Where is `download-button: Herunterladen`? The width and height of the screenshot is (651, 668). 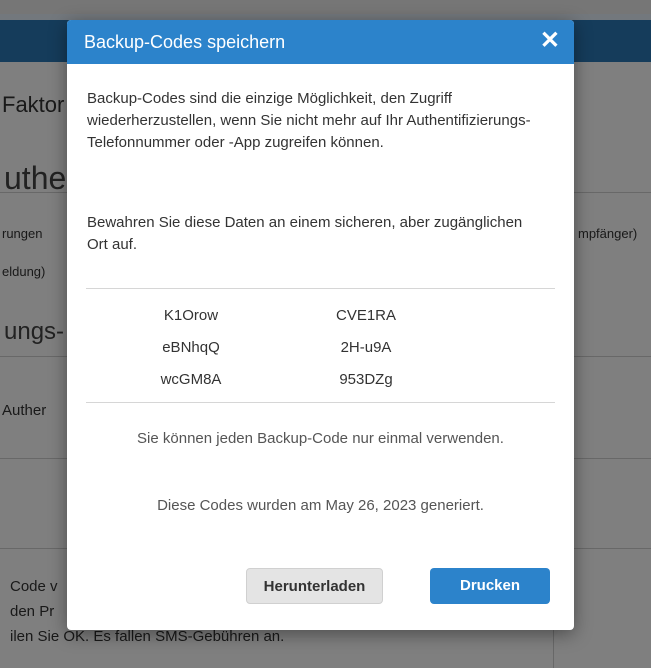
download-button: Herunterladen is located at coordinates (314, 586).